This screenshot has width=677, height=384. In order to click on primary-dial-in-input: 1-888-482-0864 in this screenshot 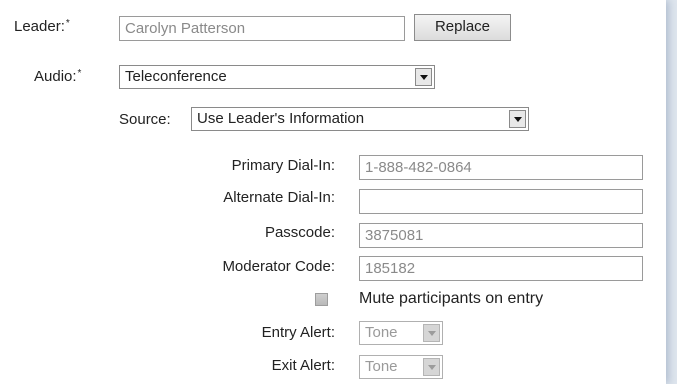, I will do `click(501, 167)`.